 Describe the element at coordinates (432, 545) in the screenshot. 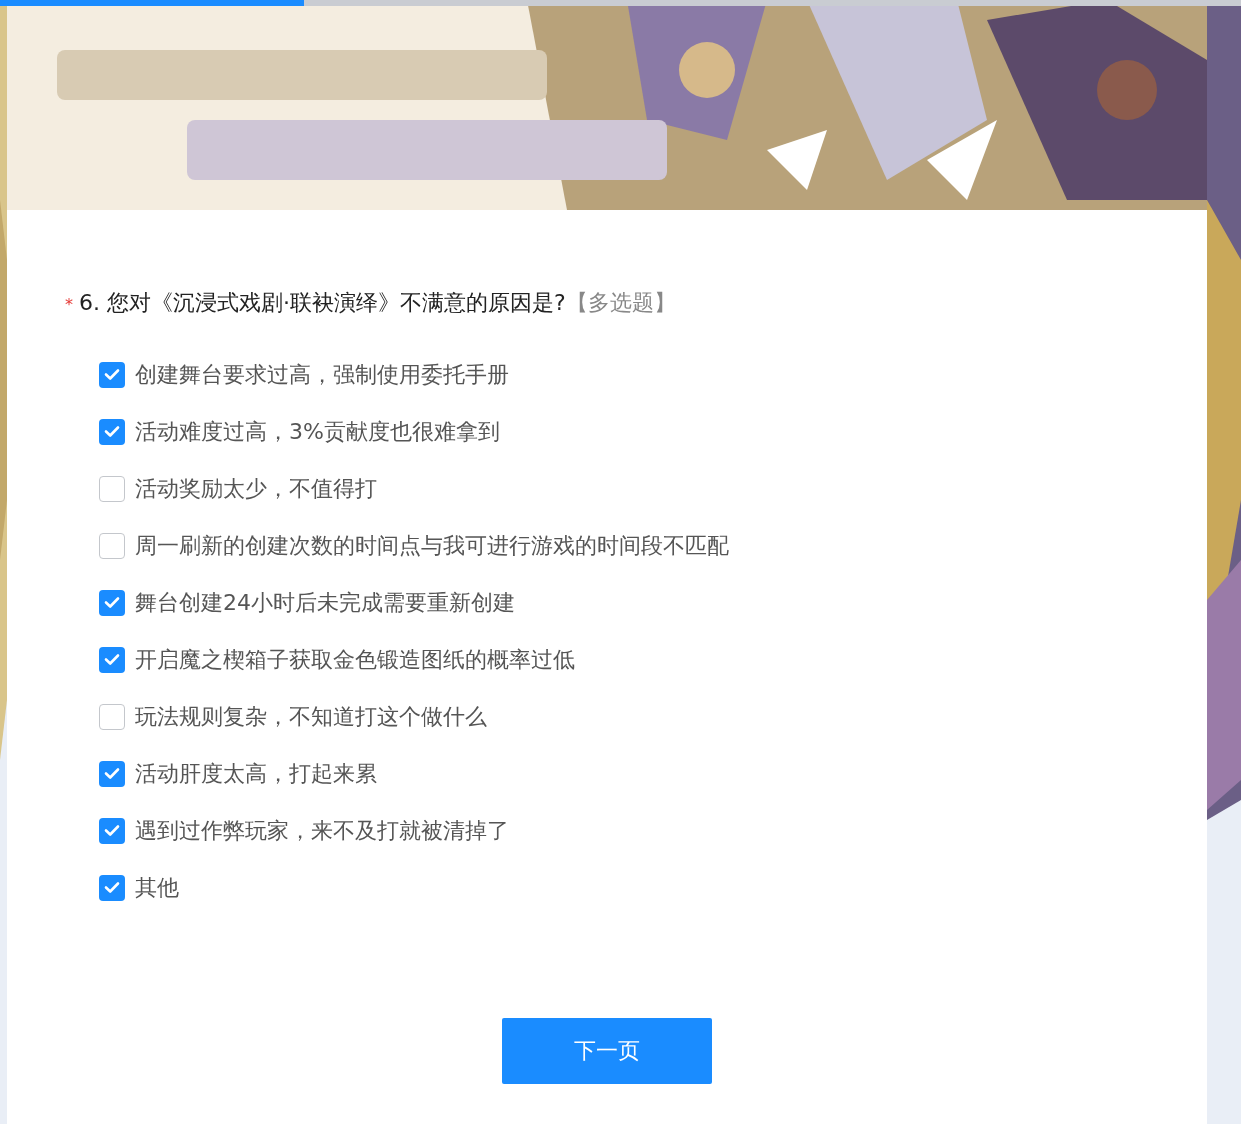

I see `option-label: 周一刷新的创建次数的时间点与我可进行游戏的时间段不匹配` at that location.